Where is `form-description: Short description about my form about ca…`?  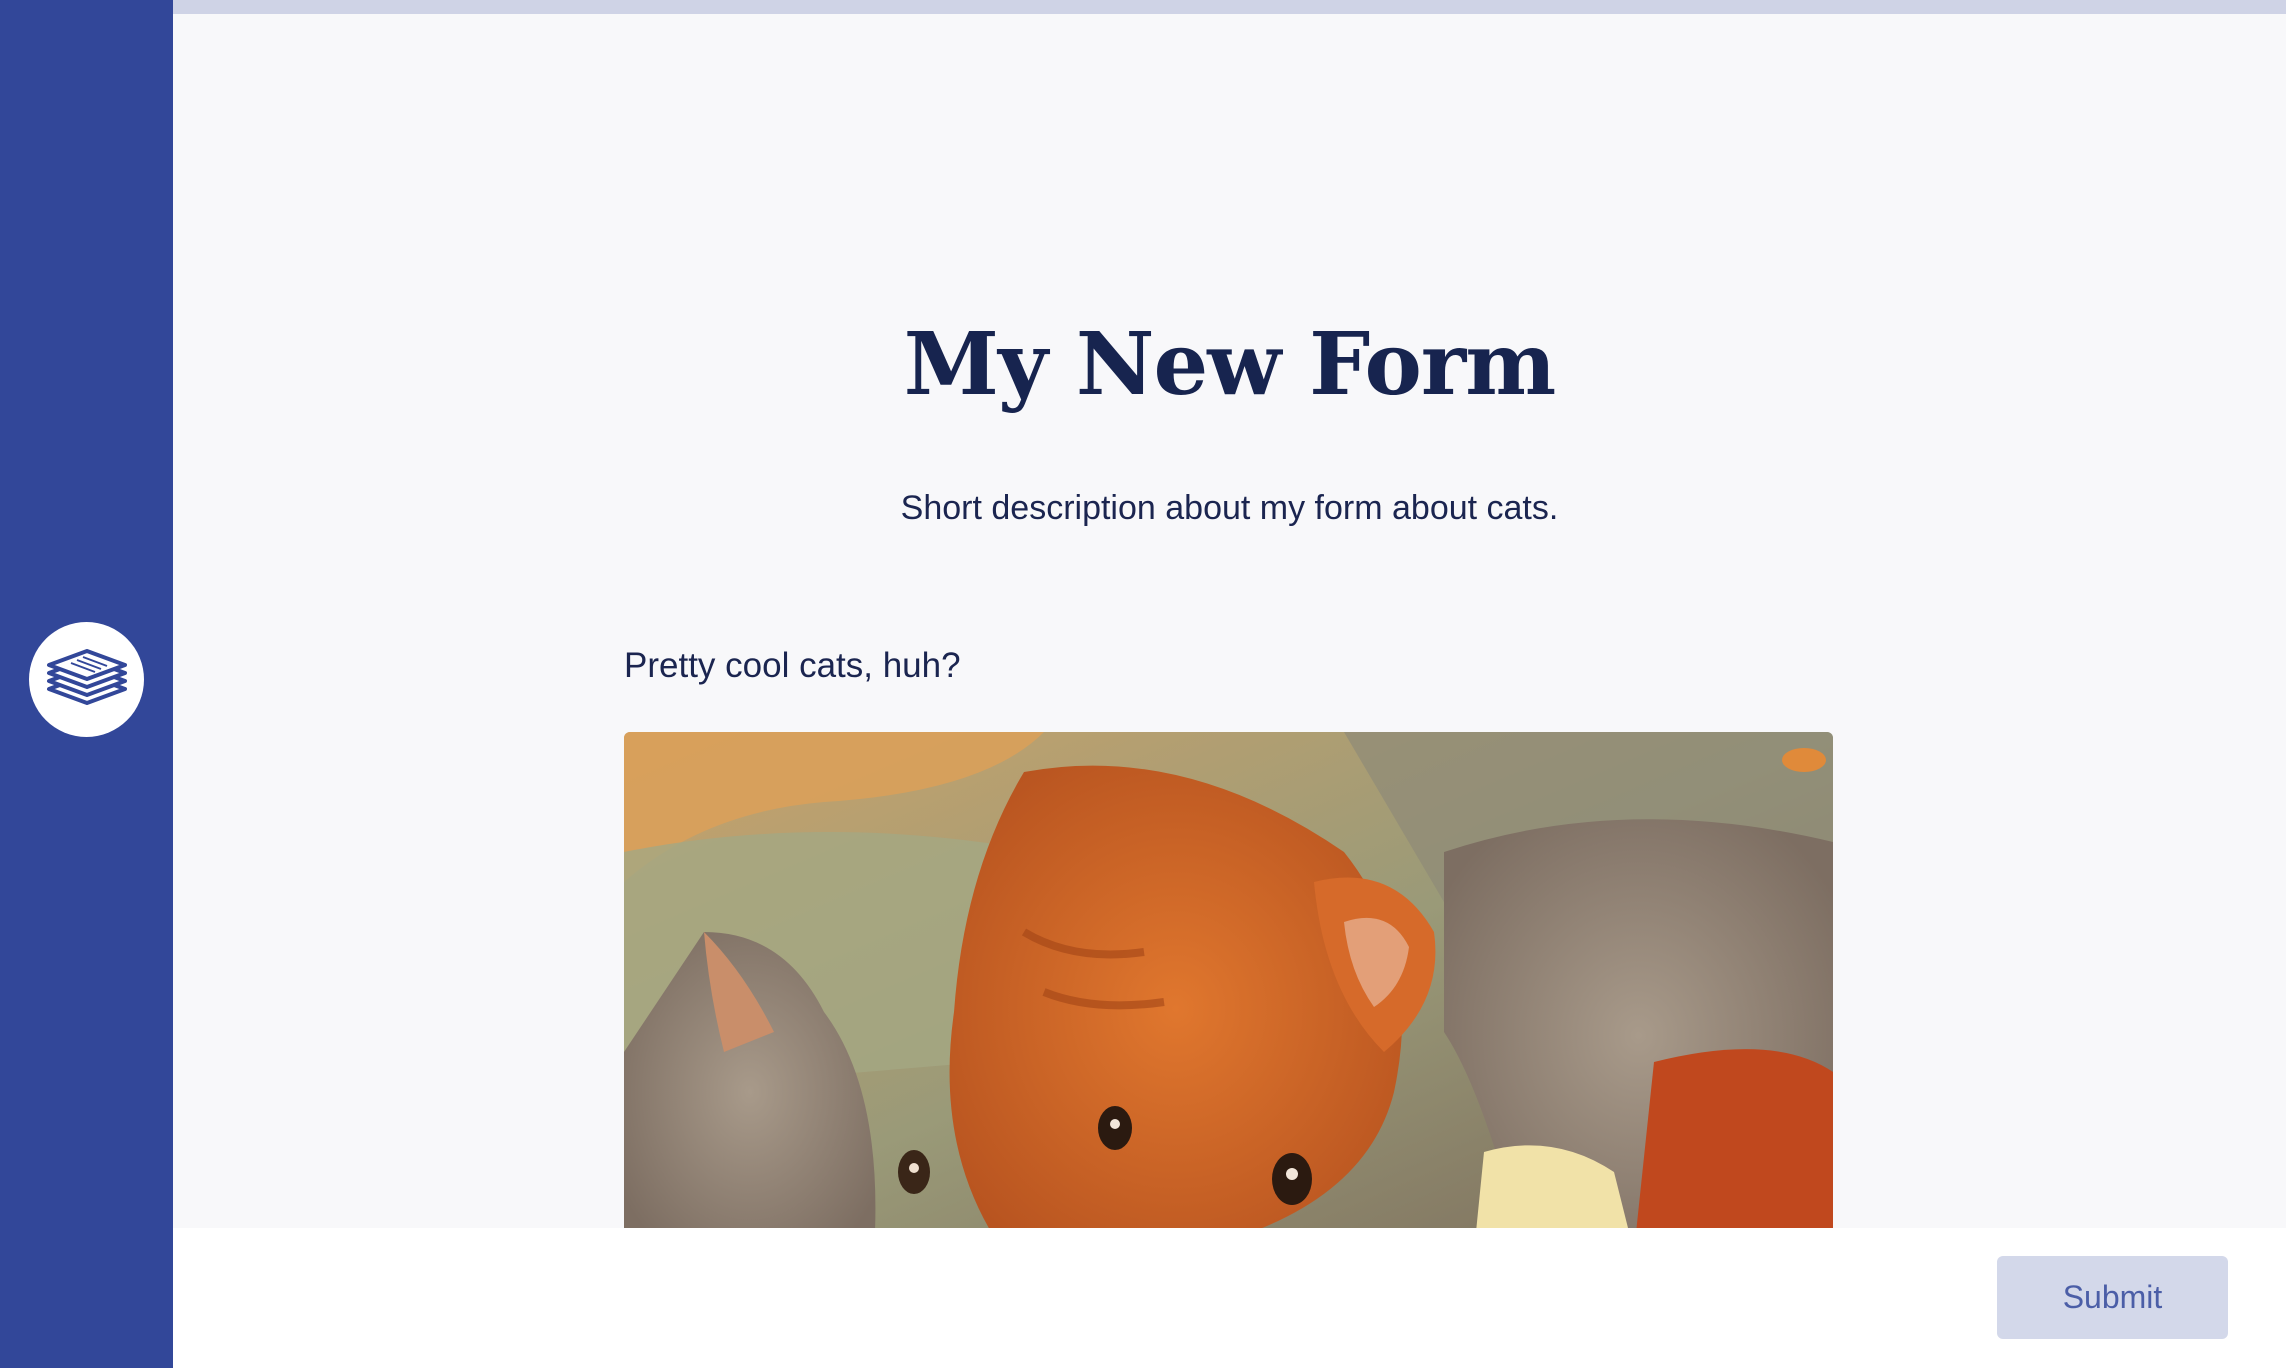 form-description: Short description about my form about ca… is located at coordinates (1229, 508).